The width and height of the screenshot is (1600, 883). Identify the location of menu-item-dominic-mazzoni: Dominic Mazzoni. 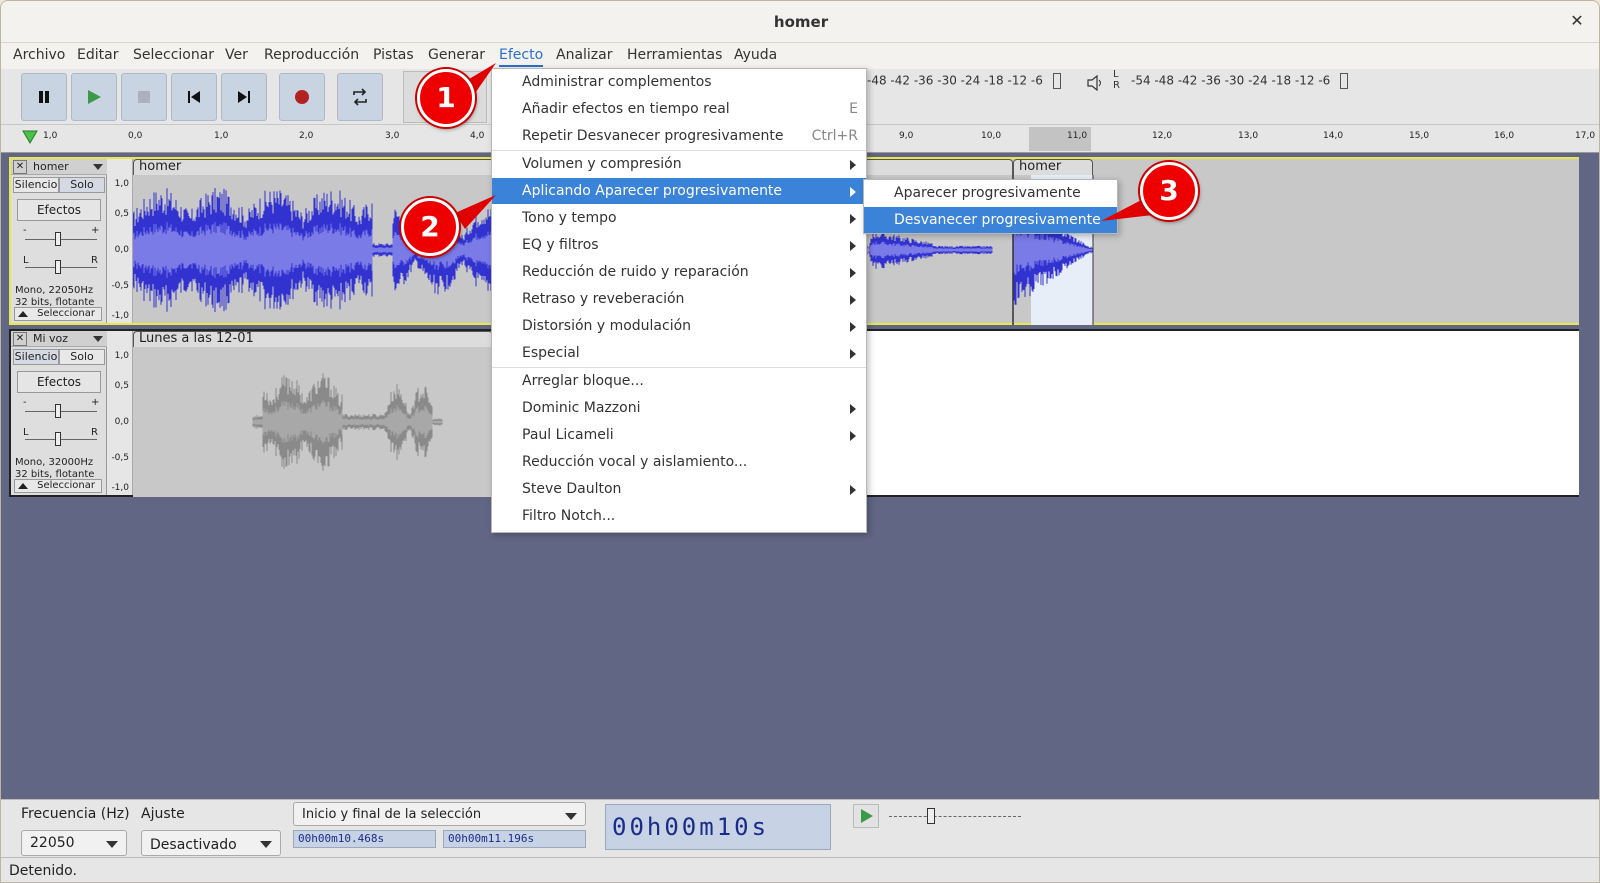
(679, 408).